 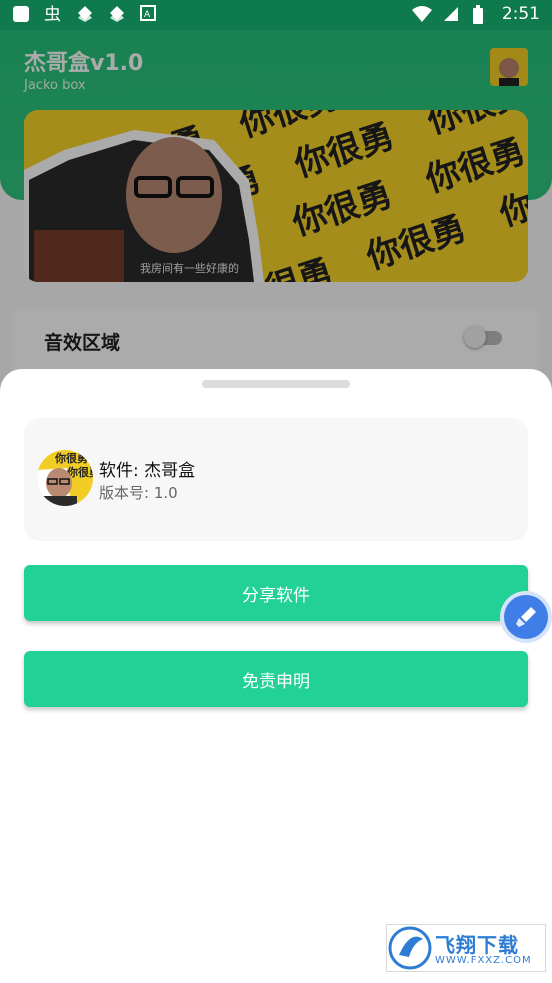 What do you see at coordinates (276, 679) in the screenshot?
I see `disclaimer-button: 免责申明` at bounding box center [276, 679].